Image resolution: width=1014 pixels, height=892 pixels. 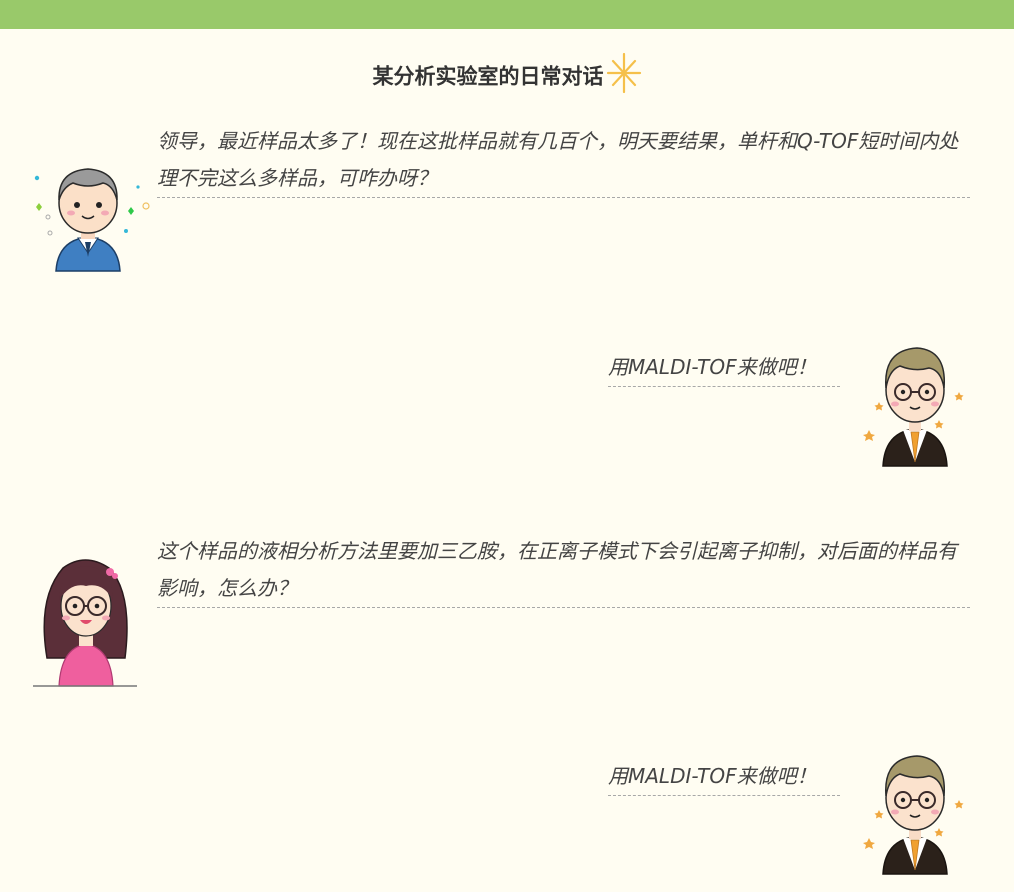 I want to click on boss-avatar-icon, so click(x=90, y=209).